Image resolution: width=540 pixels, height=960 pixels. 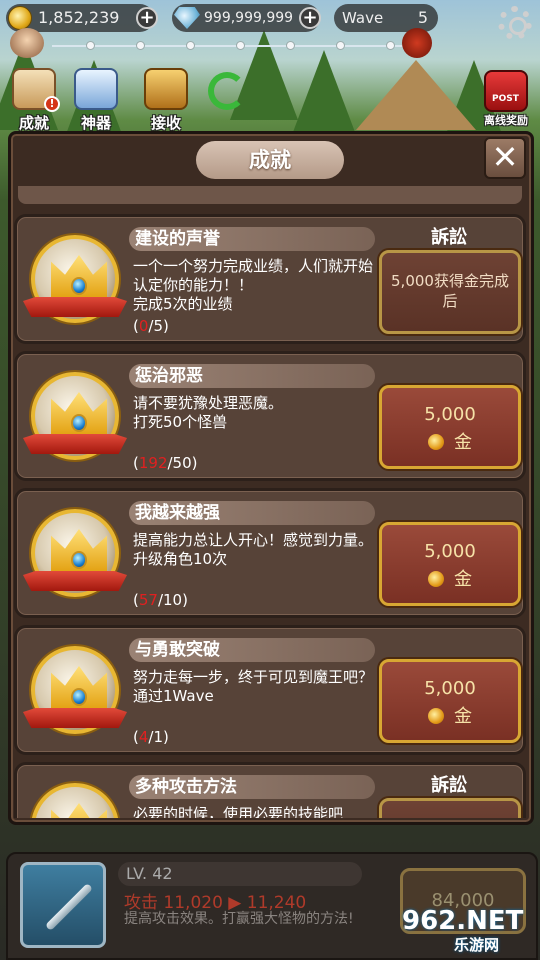 What do you see at coordinates (27, 43) in the screenshot?
I see `hero-avatar-icon` at bounding box center [27, 43].